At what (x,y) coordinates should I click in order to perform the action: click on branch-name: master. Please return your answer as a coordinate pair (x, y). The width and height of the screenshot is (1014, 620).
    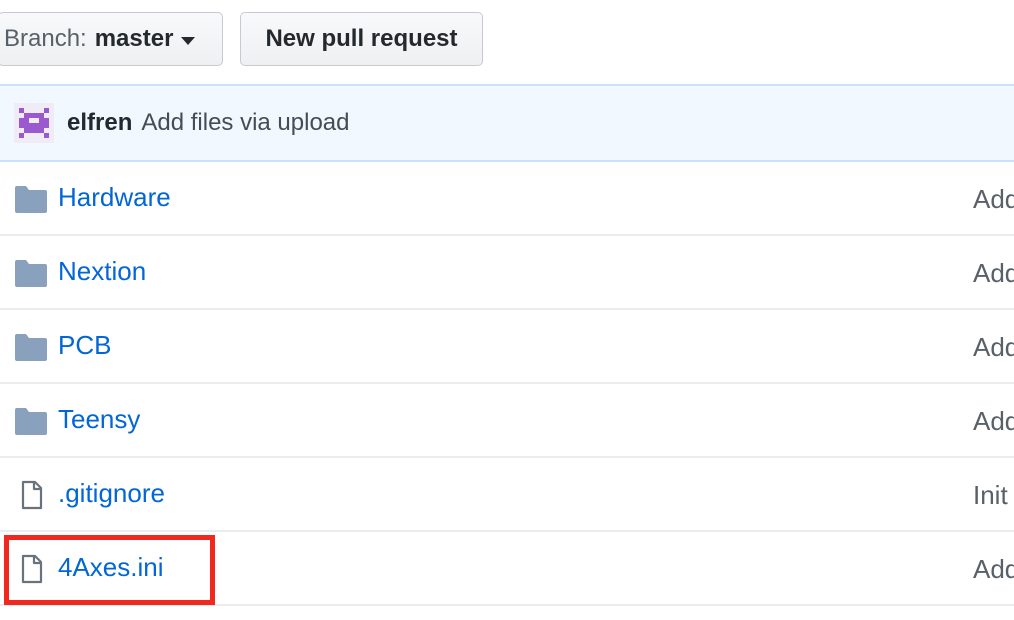
    Looking at the image, I should click on (134, 38).